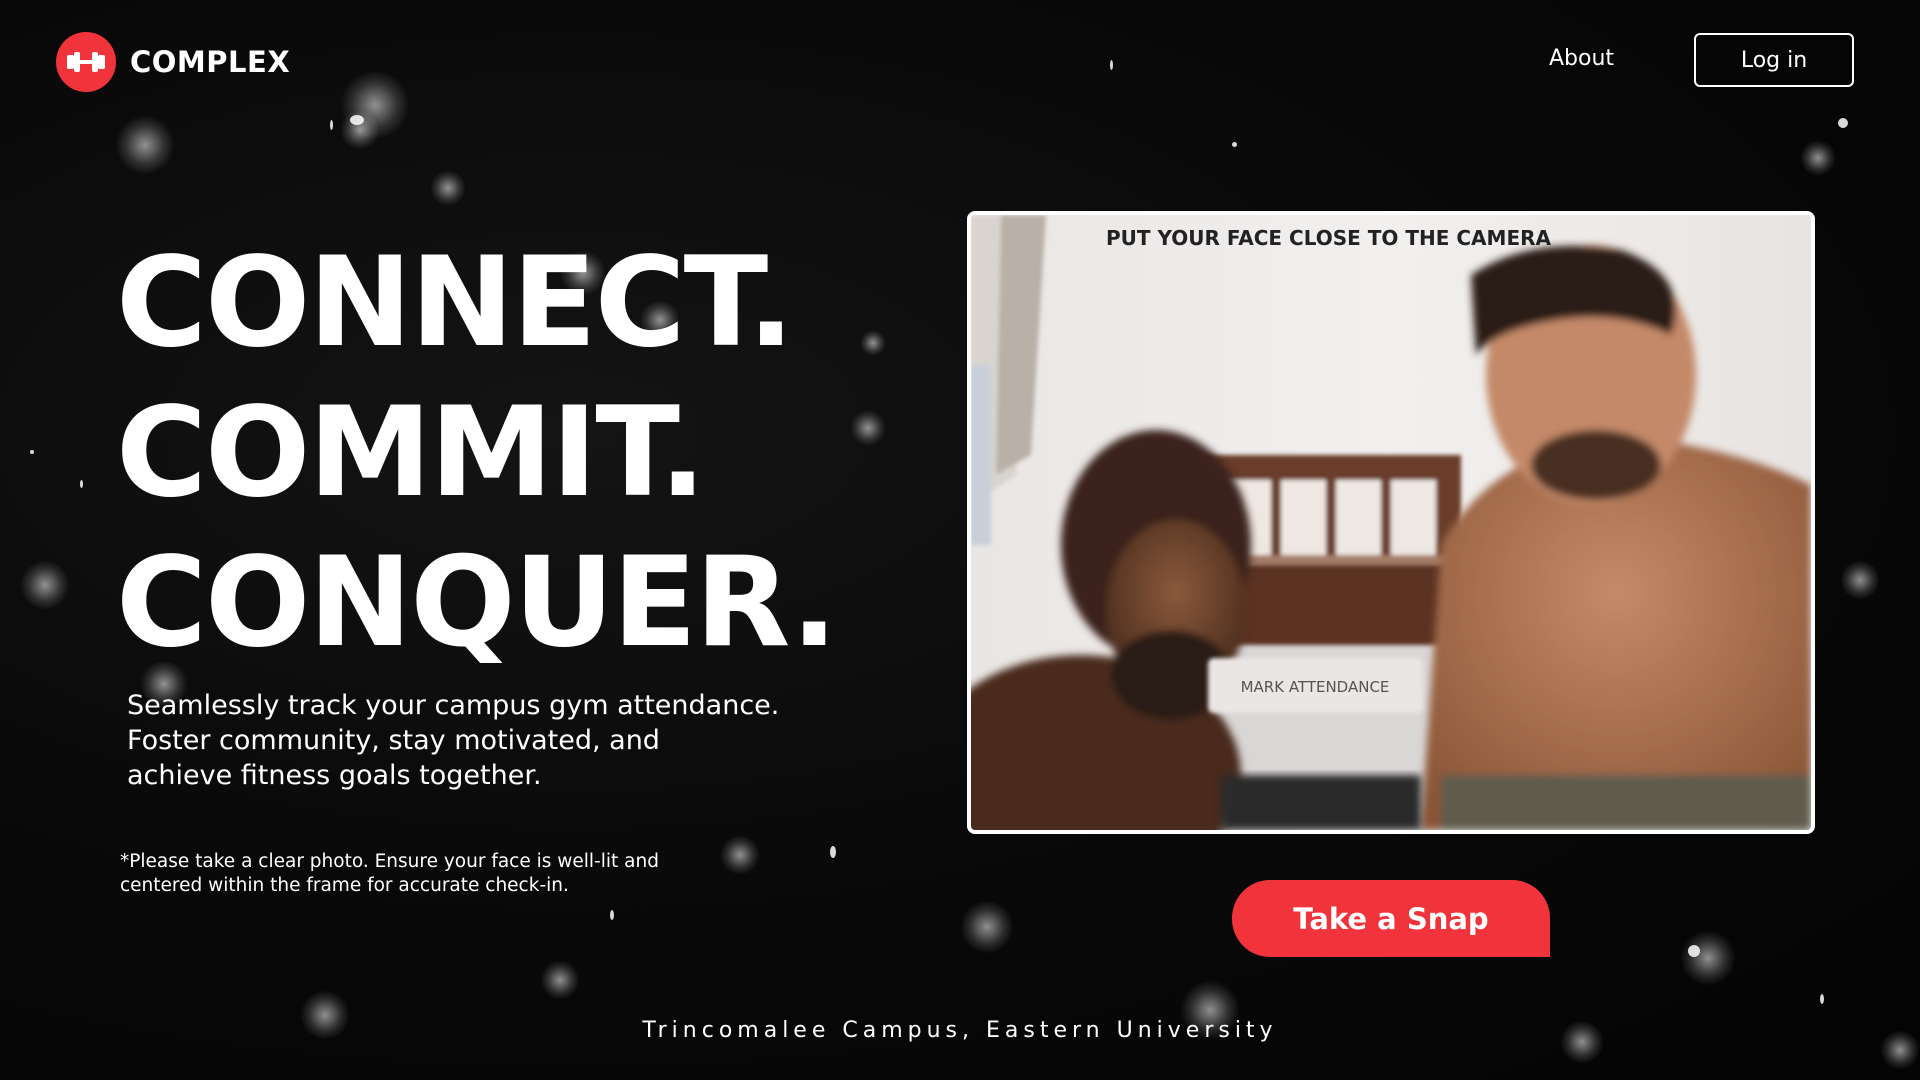 The image size is (1920, 1080). I want to click on headline-line-connect: CONNECT., so click(455, 303).